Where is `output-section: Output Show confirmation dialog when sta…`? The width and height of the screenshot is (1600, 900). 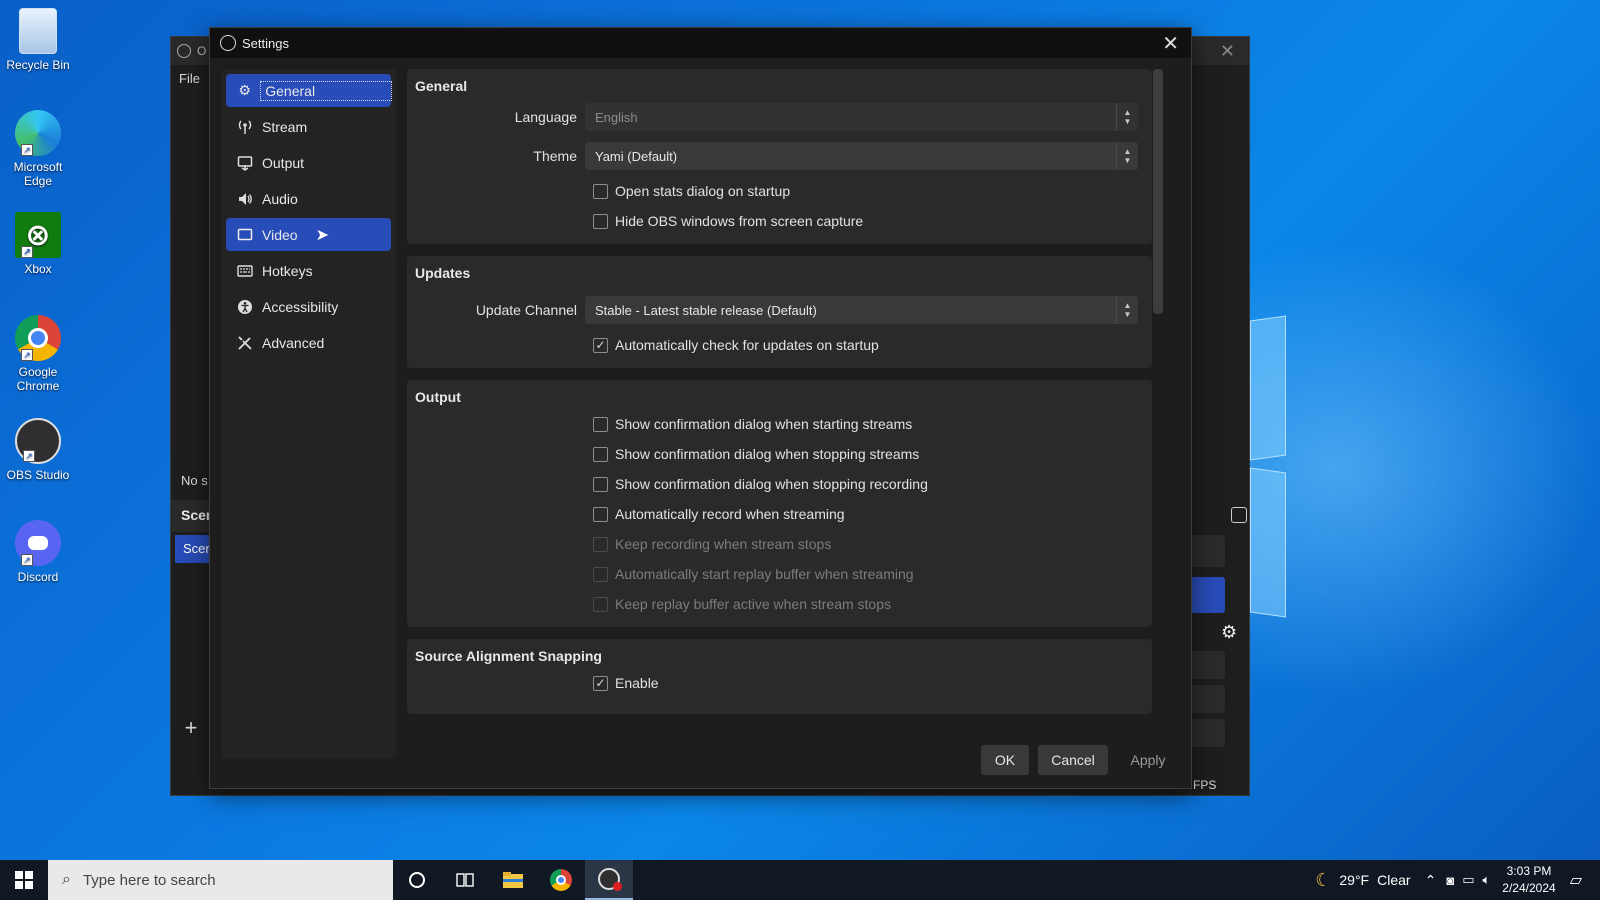
output-section: Output Show confirmation dialog when sta… is located at coordinates (779, 503).